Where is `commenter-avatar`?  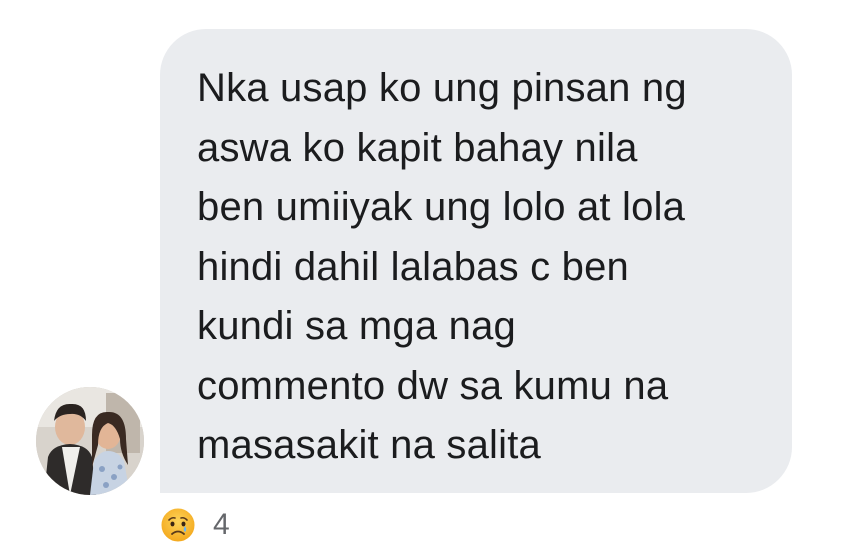 commenter-avatar is located at coordinates (90, 441).